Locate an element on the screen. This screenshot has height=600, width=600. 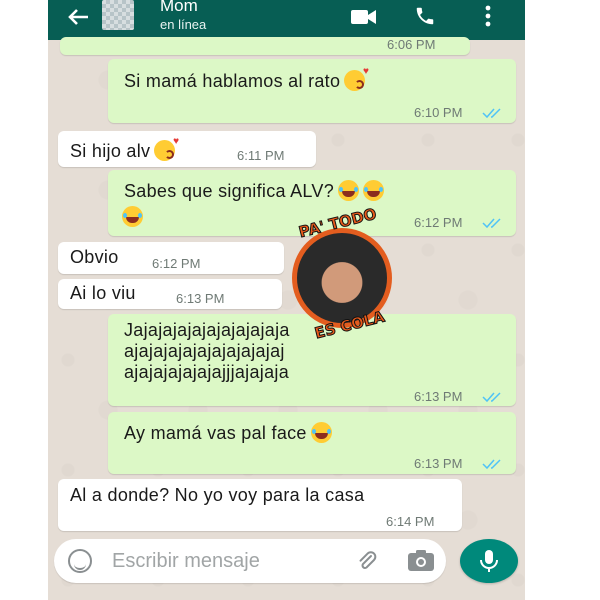
message-text: Ai lo viu is located at coordinates (103, 293).